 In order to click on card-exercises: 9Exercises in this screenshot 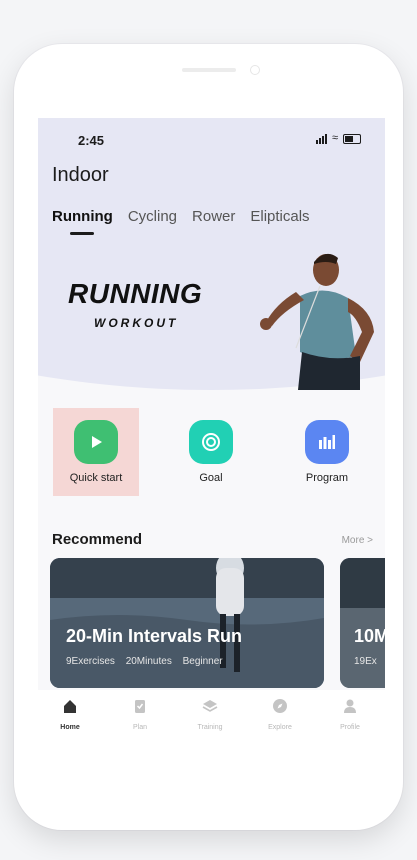, I will do `click(90, 661)`.